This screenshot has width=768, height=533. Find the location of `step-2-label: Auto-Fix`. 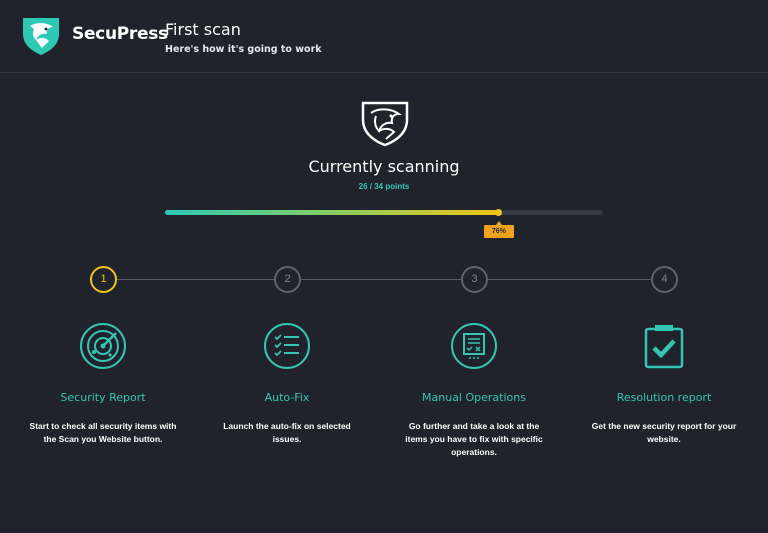

step-2-label: Auto-Fix is located at coordinates (287, 397).